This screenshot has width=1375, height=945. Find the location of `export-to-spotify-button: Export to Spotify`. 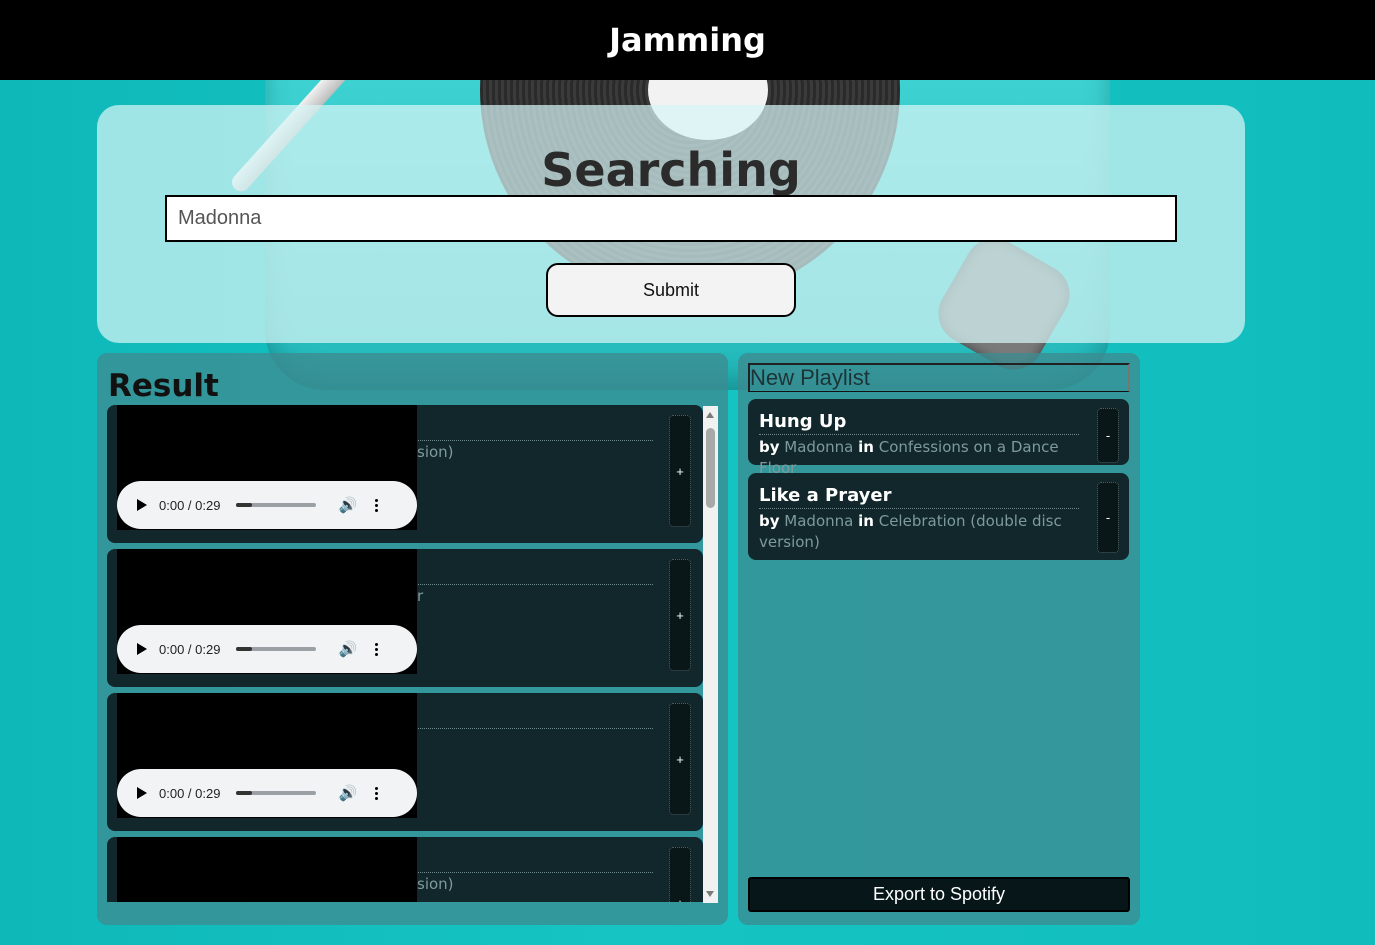

export-to-spotify-button: Export to Spotify is located at coordinates (939, 894).